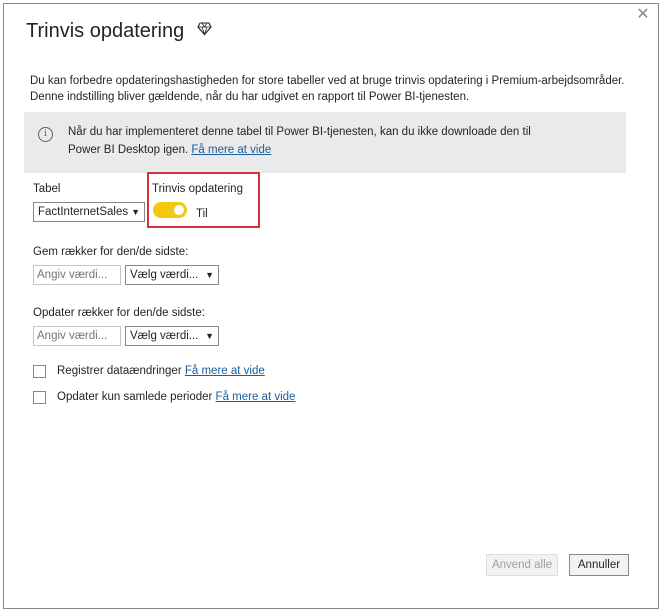 This screenshot has width=663, height=614. What do you see at coordinates (119, 313) in the screenshot?
I see `refresh-rows-label: Opdater rækker for den/de sidste:` at bounding box center [119, 313].